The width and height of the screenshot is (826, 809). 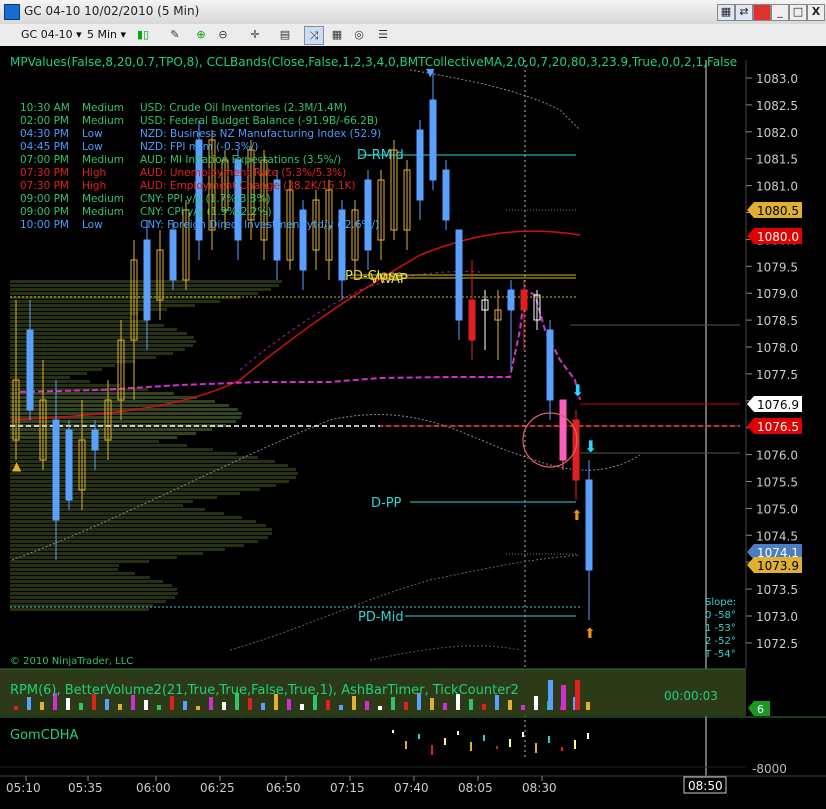 What do you see at coordinates (386, 503) in the screenshot?
I see `d-pp-label: D-PP` at bounding box center [386, 503].